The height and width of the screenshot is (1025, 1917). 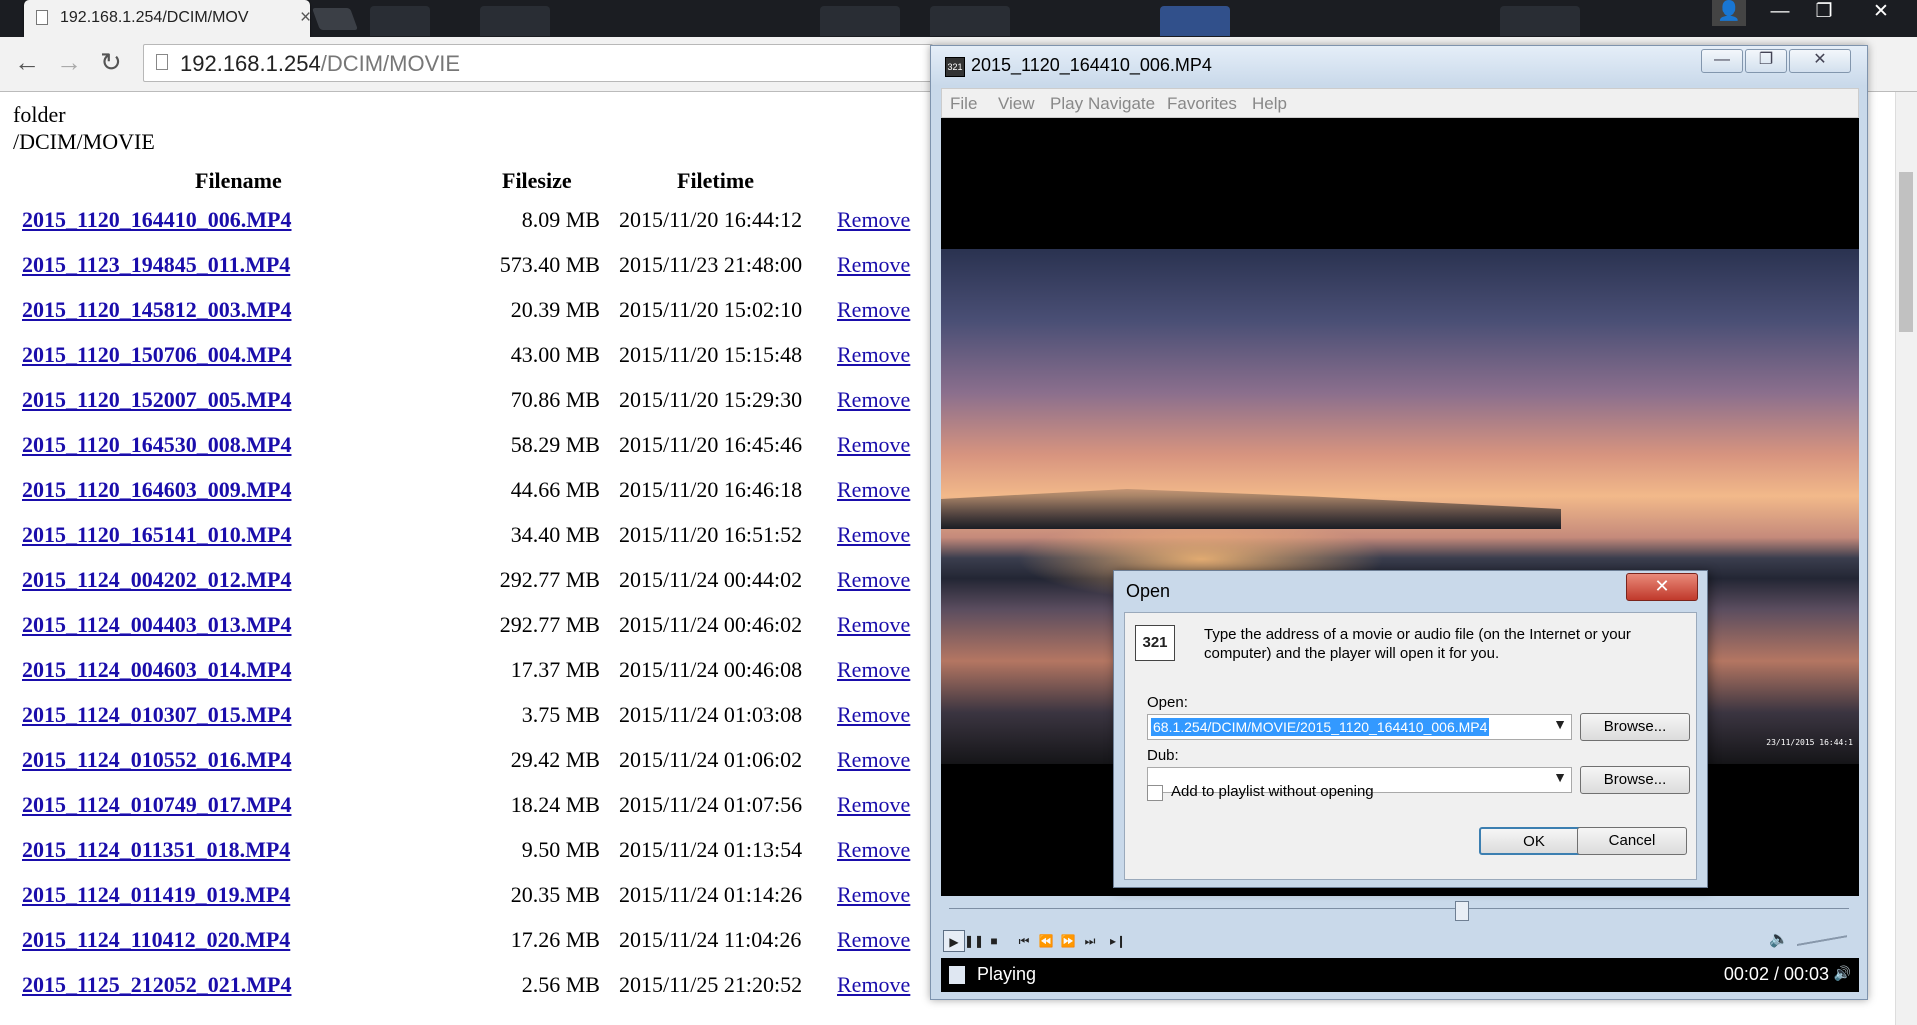 What do you see at coordinates (157, 985) in the screenshot?
I see `file-link: 2015_1125_212052_021.MP4` at bounding box center [157, 985].